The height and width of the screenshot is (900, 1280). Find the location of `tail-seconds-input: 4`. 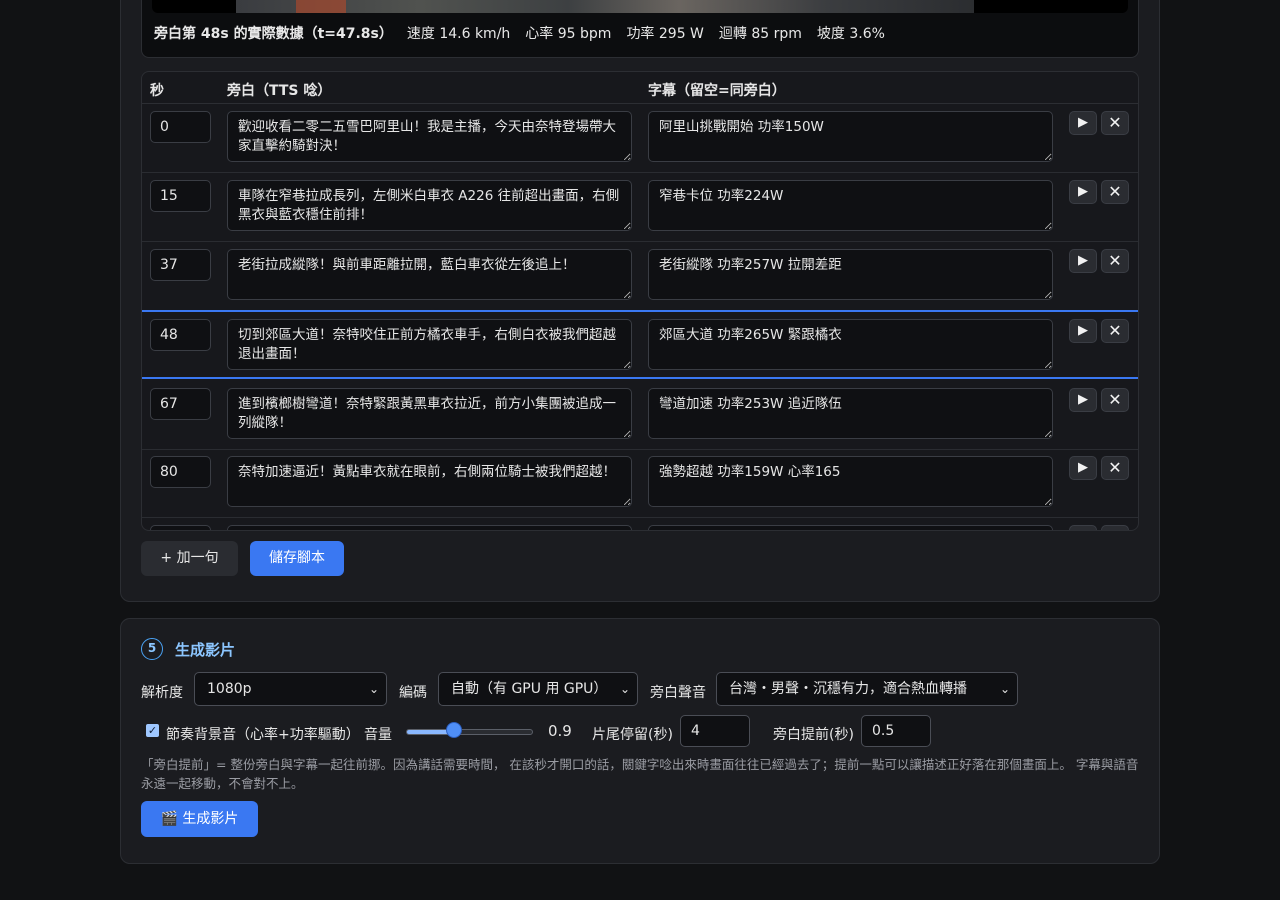

tail-seconds-input: 4 is located at coordinates (715, 731).